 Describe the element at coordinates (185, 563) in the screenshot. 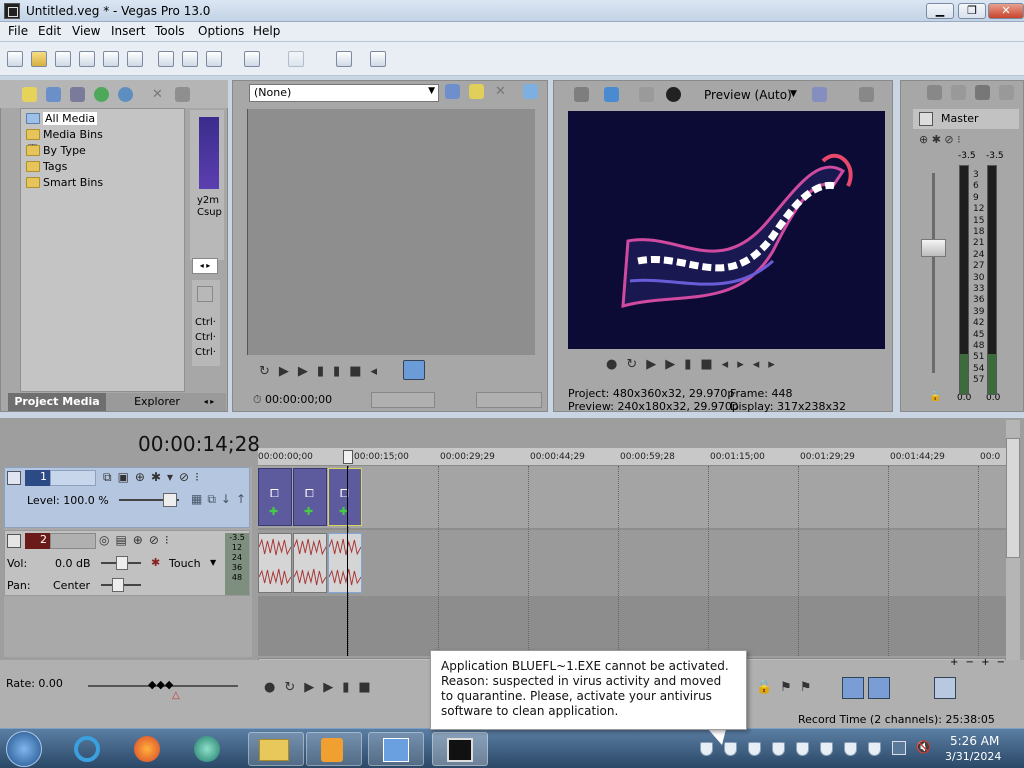

I see `automation-mode: Touch` at that location.